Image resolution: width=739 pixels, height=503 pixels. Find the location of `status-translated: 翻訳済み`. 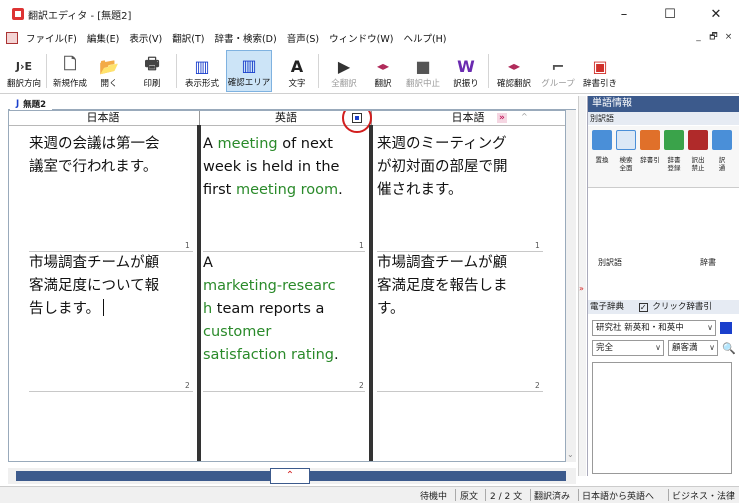

status-translated: 翻訳済み is located at coordinates (552, 497).